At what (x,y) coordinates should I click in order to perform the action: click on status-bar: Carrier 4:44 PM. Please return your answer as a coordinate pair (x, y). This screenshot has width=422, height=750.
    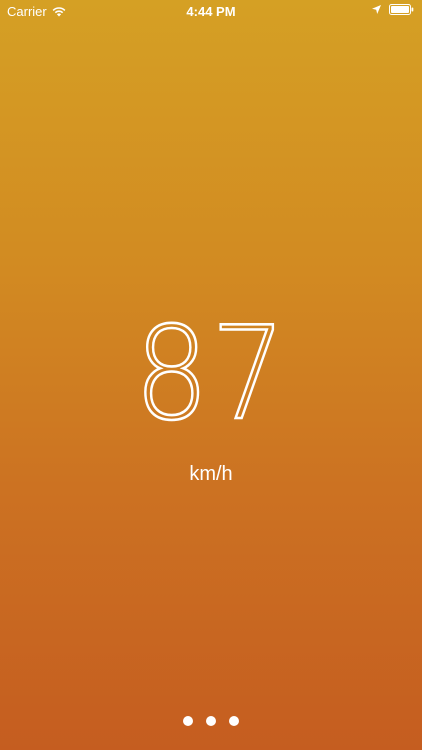
    Looking at the image, I should click on (211, 11).